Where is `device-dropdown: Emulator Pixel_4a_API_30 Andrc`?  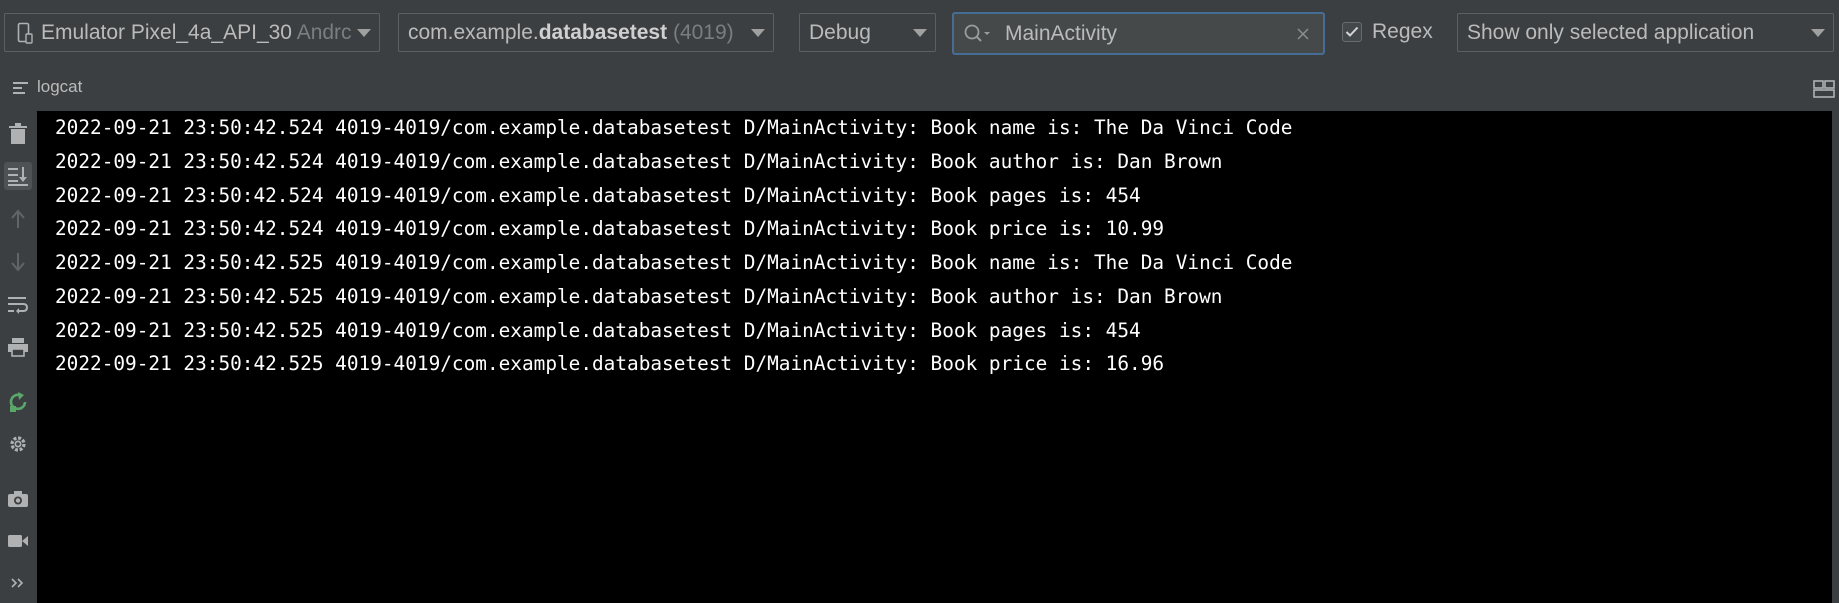 device-dropdown: Emulator Pixel_4a_API_30 Andrc is located at coordinates (192, 32).